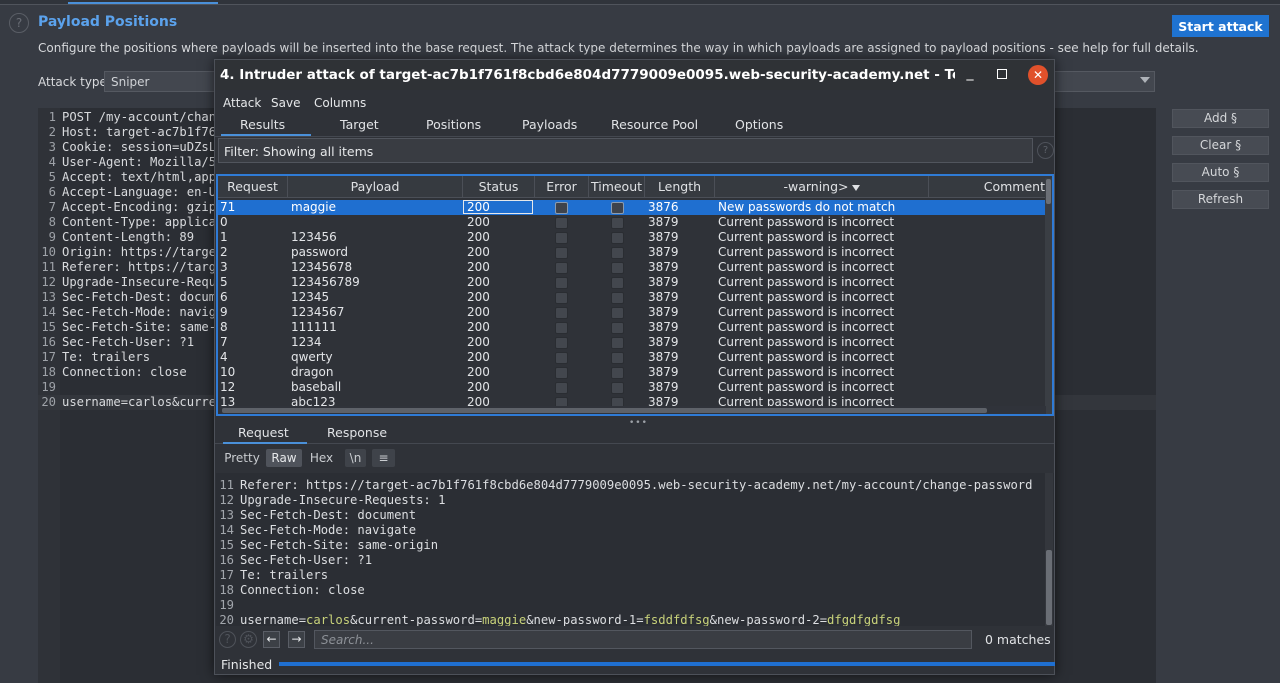  Describe the element at coordinates (768, 619) in the screenshot. I see `param-name: &new-password-2=` at that location.